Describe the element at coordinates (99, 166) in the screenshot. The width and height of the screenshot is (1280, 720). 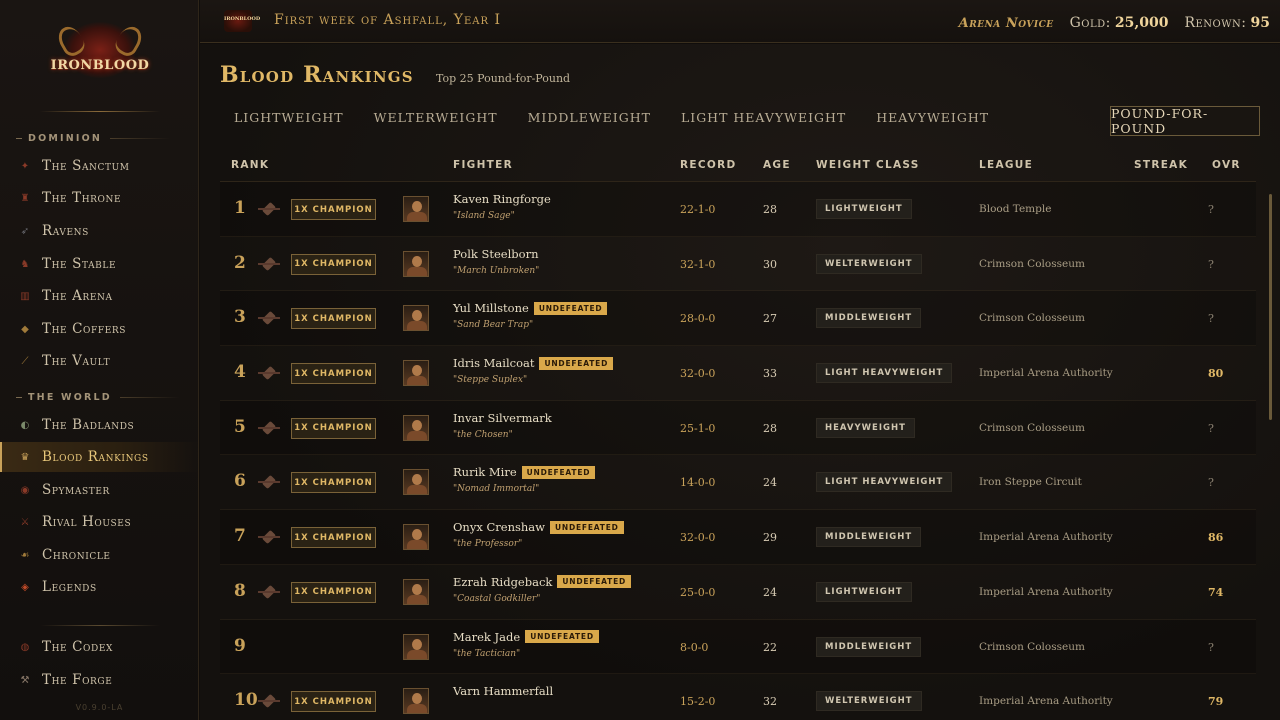
I see `sidebar-item-sanctum: ✦ The Sanctum` at that location.